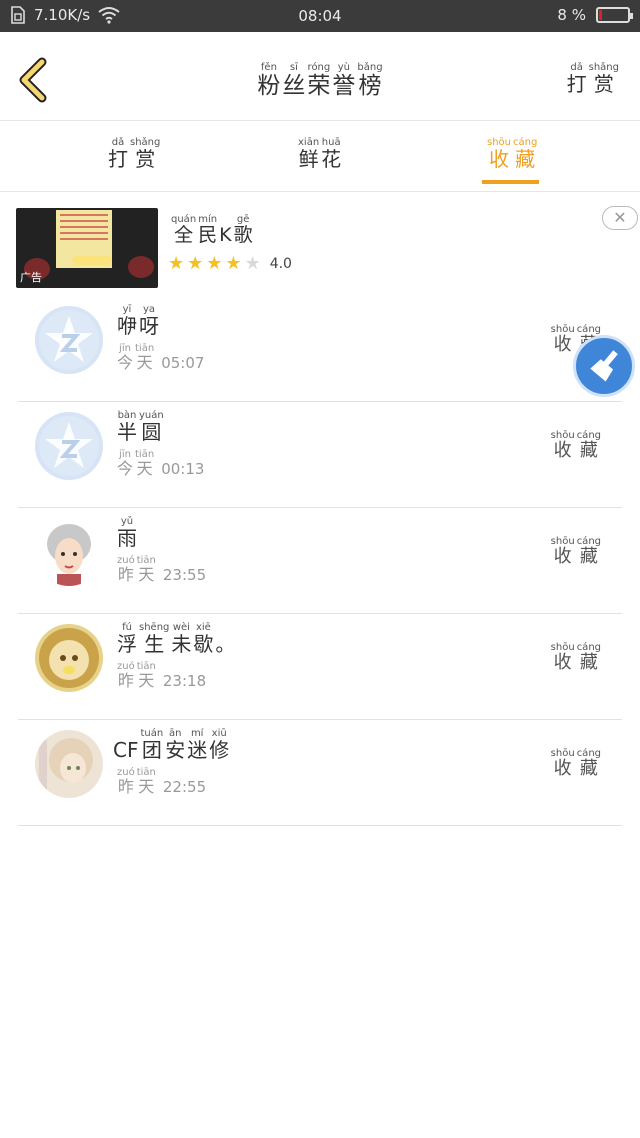  Describe the element at coordinates (614, 15) in the screenshot. I see `battery-icon` at that location.